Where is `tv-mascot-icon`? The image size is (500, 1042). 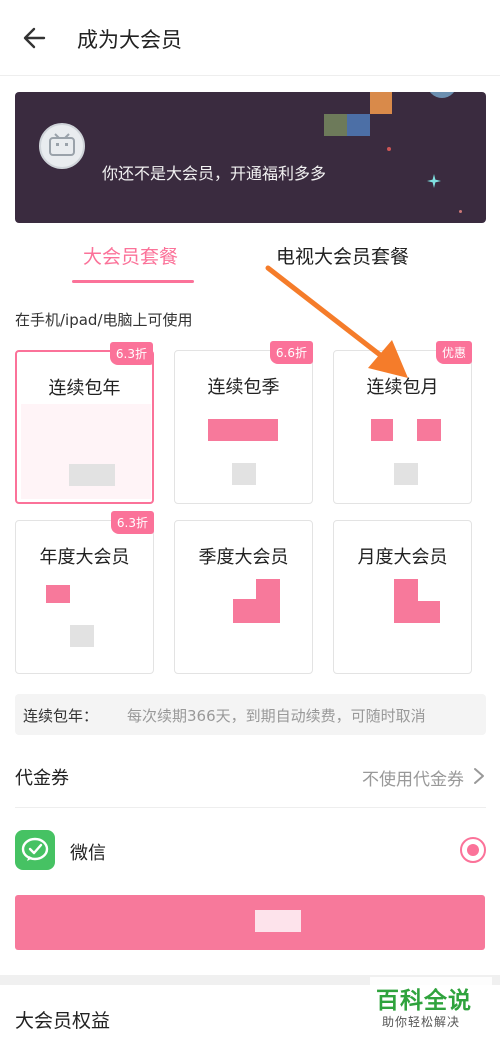
tv-mascot-icon is located at coordinates (62, 144).